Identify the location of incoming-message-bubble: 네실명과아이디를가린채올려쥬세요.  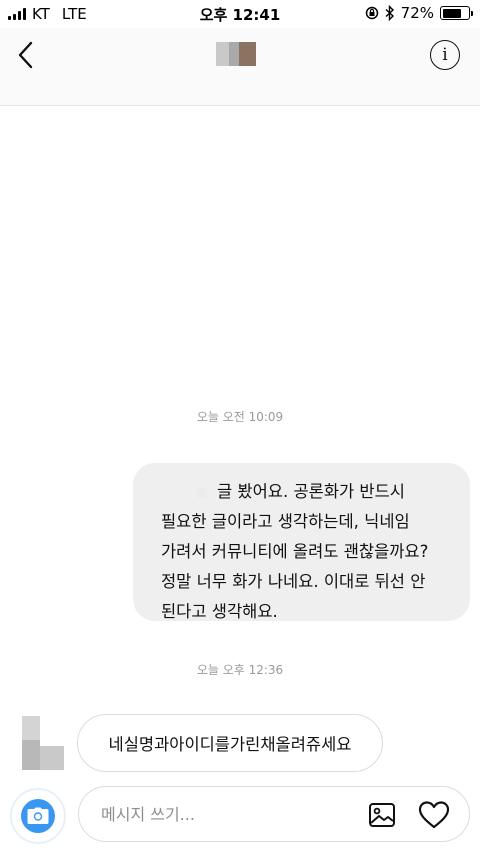
(230, 743).